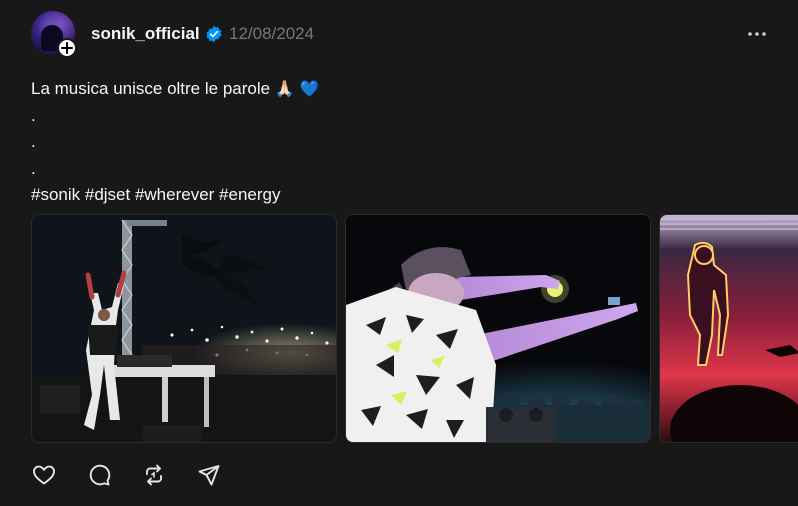 Image resolution: width=798 pixels, height=506 pixels. Describe the element at coordinates (209, 475) in the screenshot. I see `share-icon` at that location.